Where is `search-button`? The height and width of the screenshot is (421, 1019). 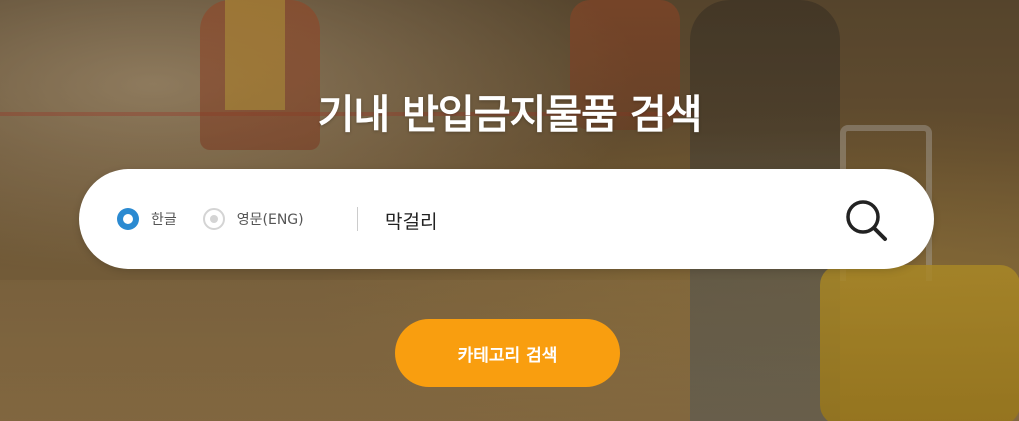 search-button is located at coordinates (866, 220).